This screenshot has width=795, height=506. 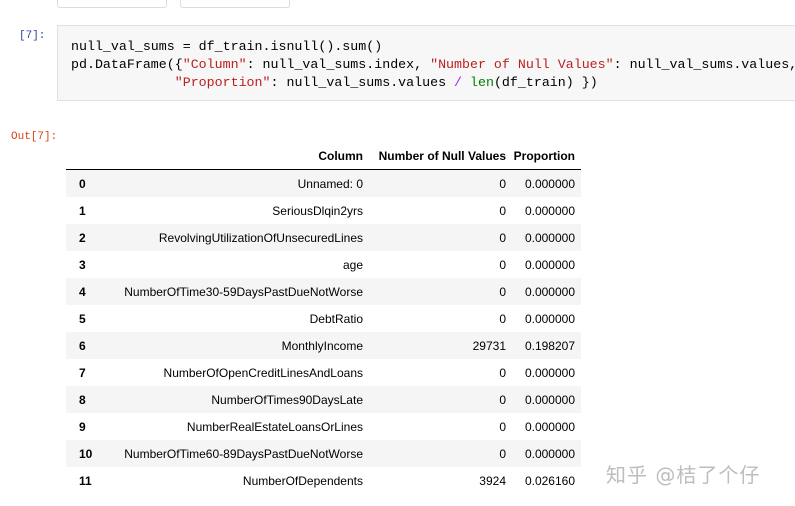 I want to click on cell-column: DebtRatio, so click(x=336, y=318).